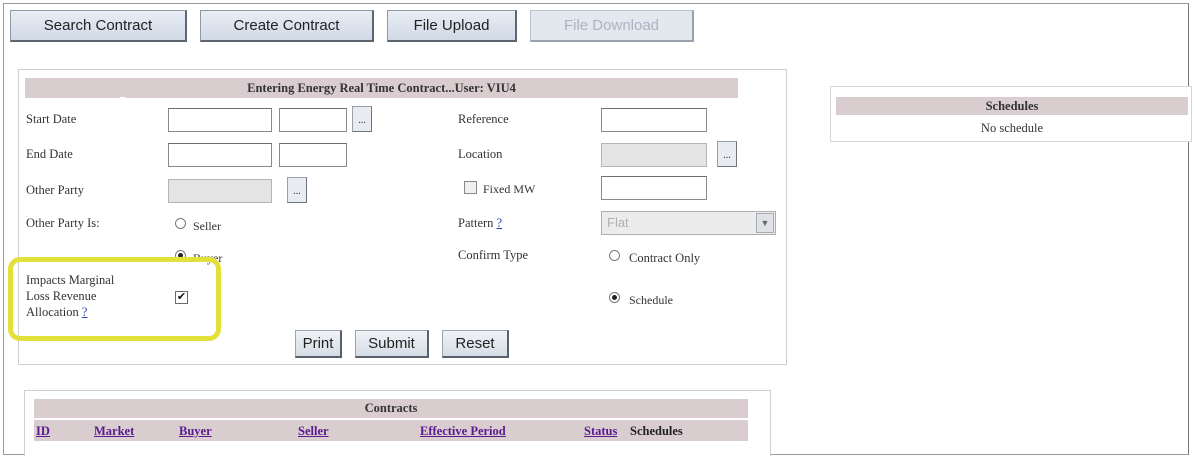  Describe the element at coordinates (392, 344) in the screenshot. I see `submit-button: Submit` at that location.